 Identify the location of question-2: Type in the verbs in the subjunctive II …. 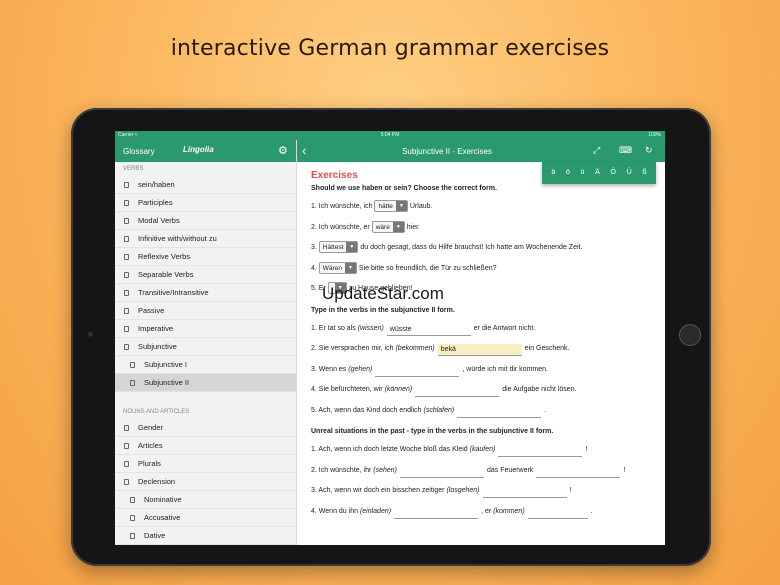
(383, 310).